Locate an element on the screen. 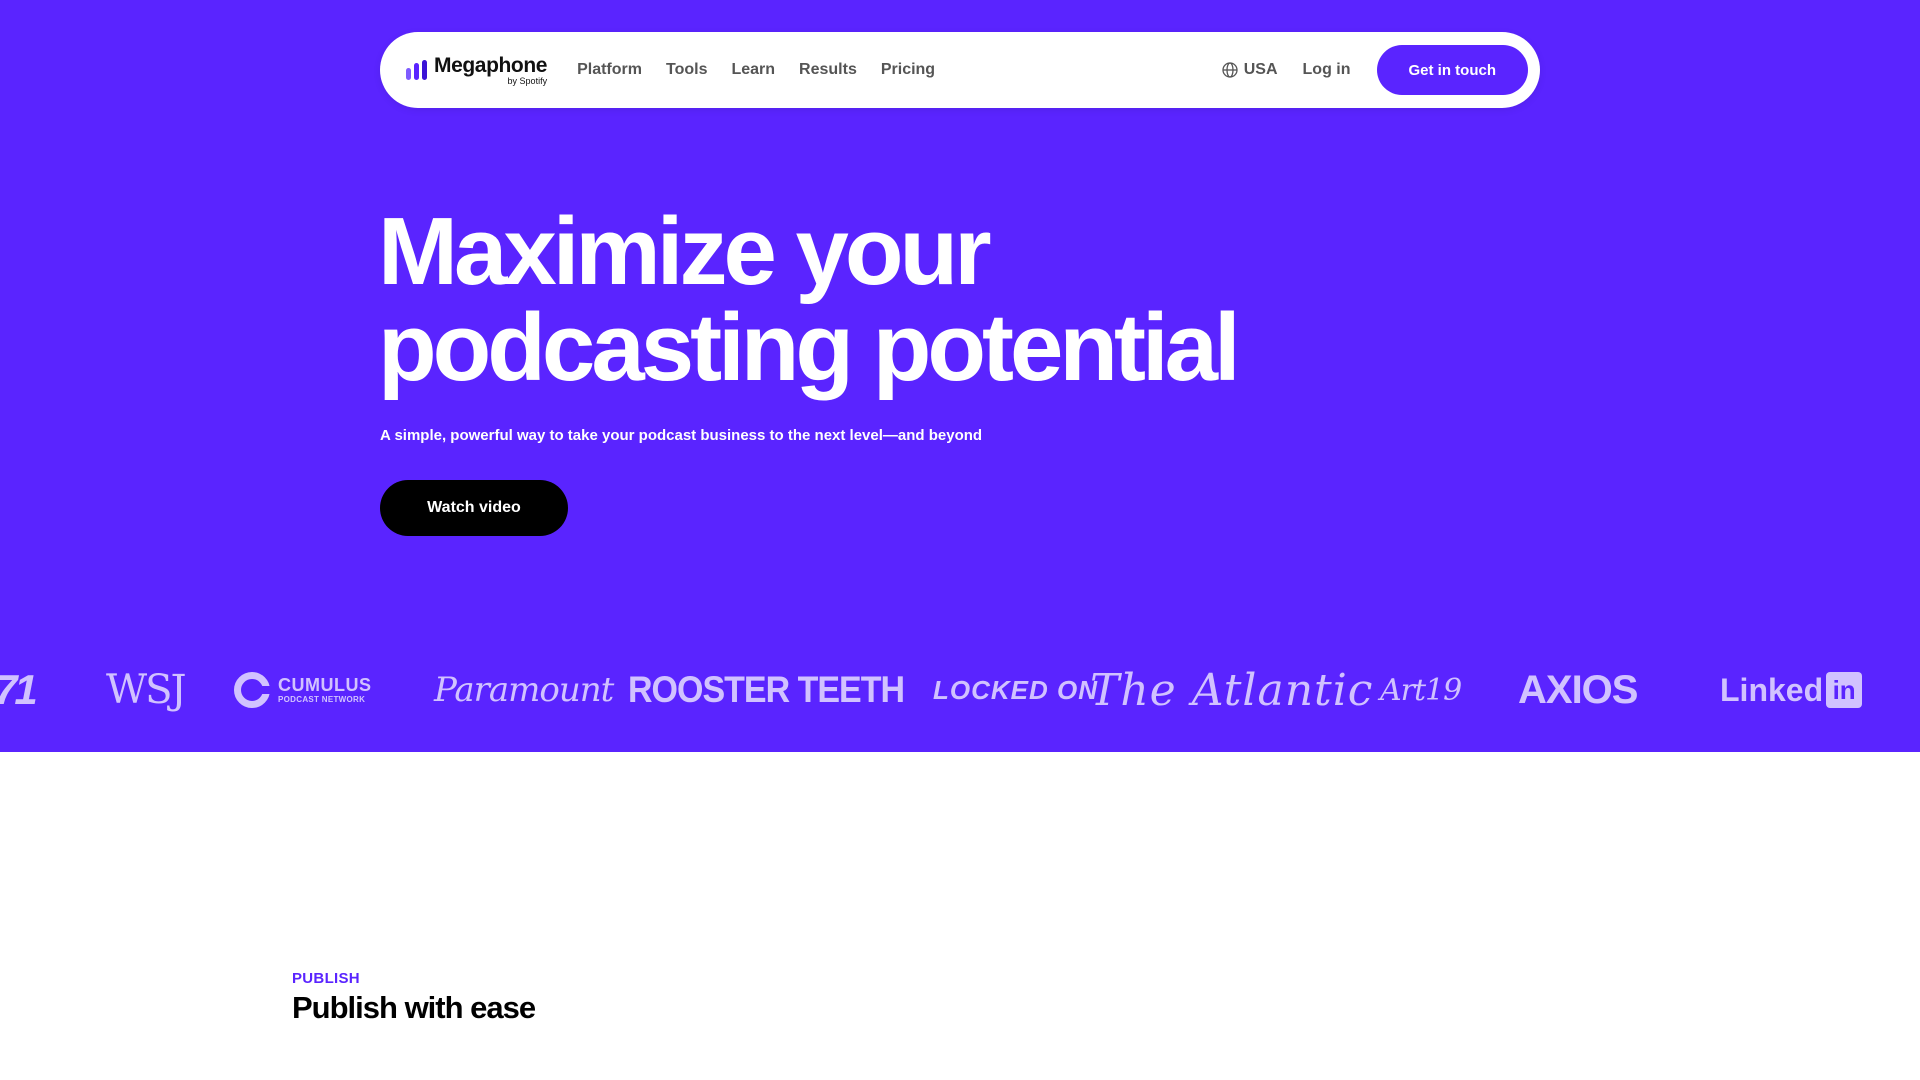 Image resolution: width=1920 pixels, height=1080 pixels. globe-icon is located at coordinates (1230, 70).